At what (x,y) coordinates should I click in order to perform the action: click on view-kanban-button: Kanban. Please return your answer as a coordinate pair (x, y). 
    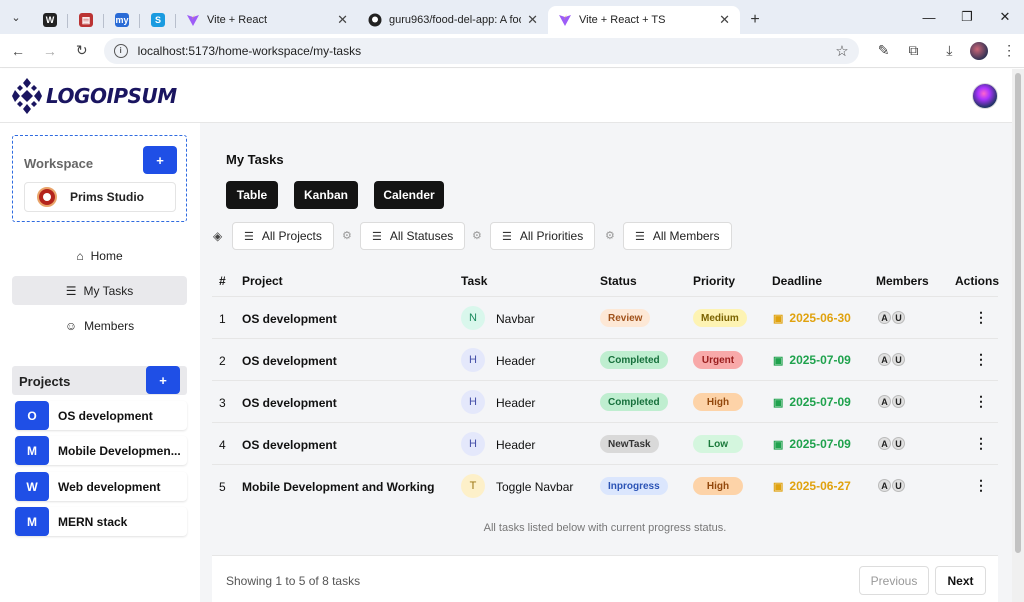
    Looking at the image, I should click on (326, 195).